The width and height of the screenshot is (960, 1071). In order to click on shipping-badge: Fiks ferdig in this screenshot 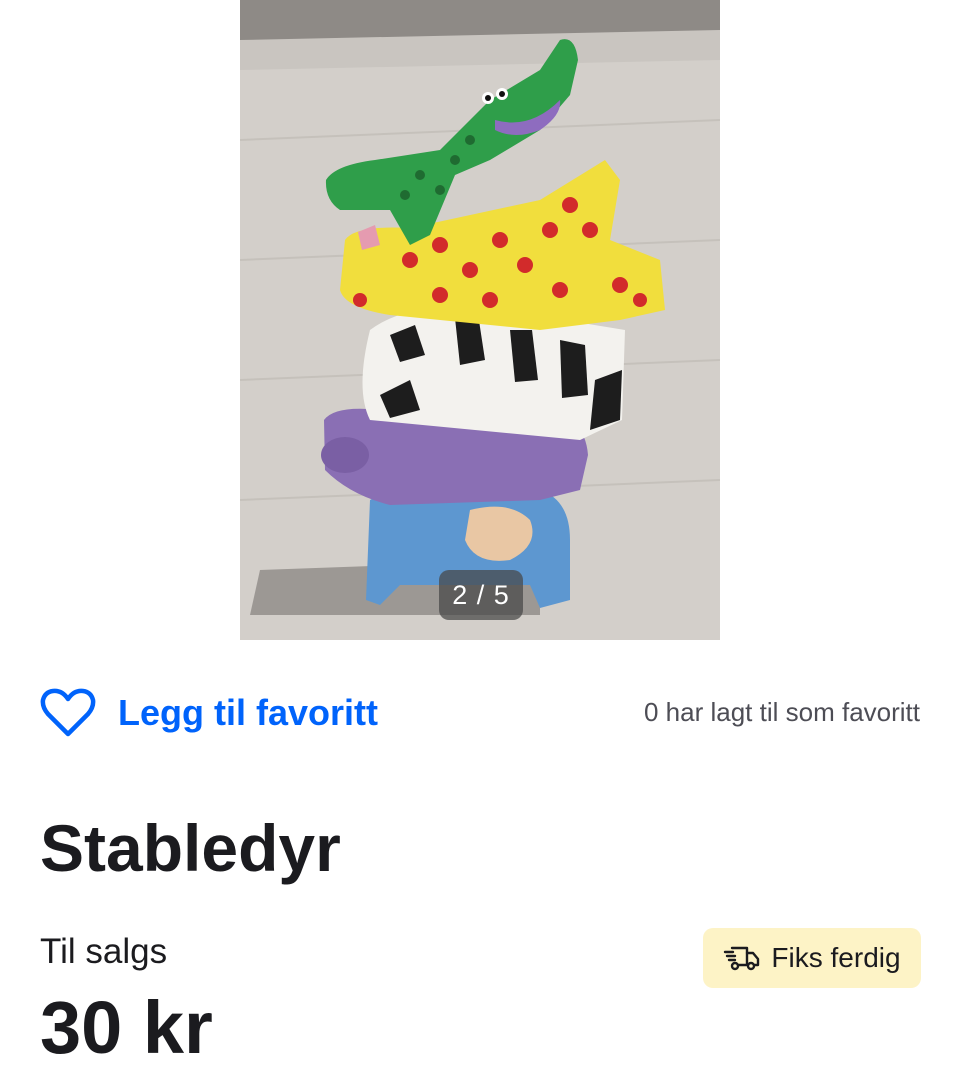, I will do `click(812, 958)`.